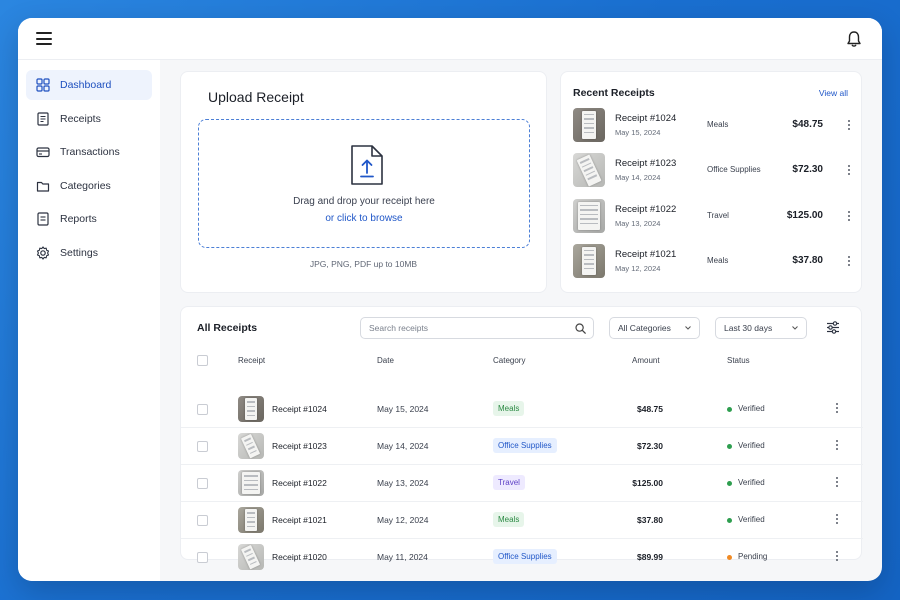  What do you see at coordinates (80, 118) in the screenshot?
I see `sidebar-item-label: Receipts` at bounding box center [80, 118].